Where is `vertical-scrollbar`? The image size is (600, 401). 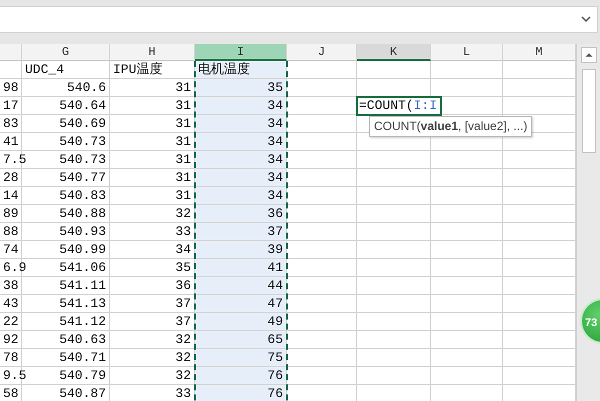 vertical-scrollbar is located at coordinates (588, 222).